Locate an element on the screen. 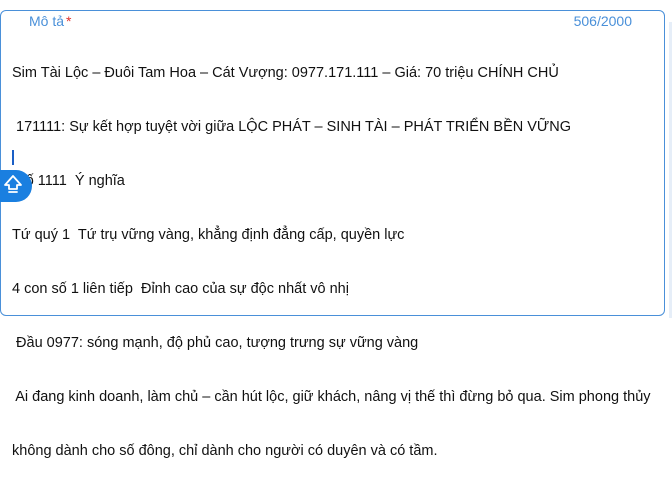 The image size is (672, 478). description-line: Số 1111 Ý nghĩa is located at coordinates (68, 181).